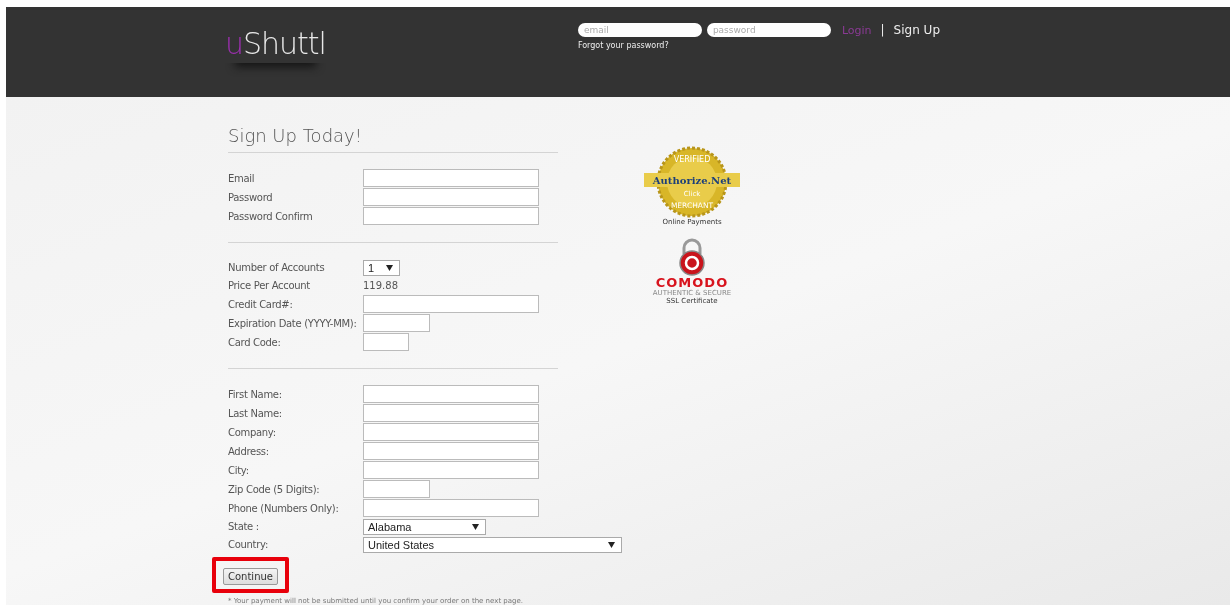 This screenshot has height=605, width=1230. What do you see at coordinates (692, 257) in the screenshot?
I see `padlock-icon` at bounding box center [692, 257].